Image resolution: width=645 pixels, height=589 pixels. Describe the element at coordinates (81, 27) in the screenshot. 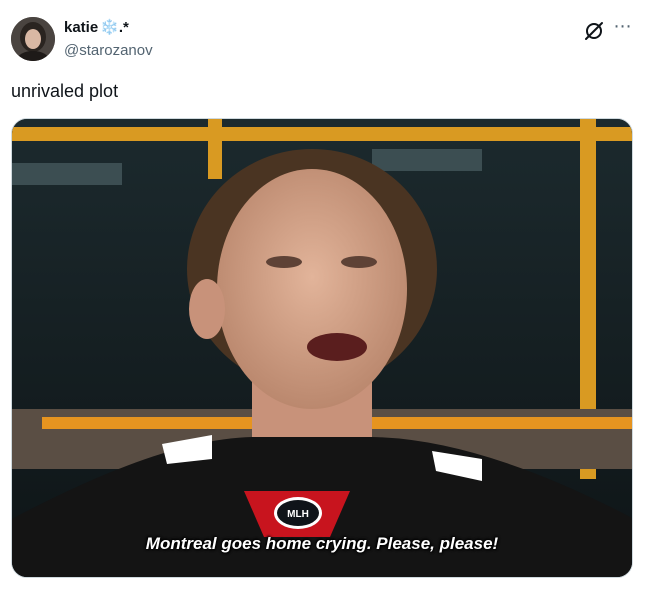

I see `display-name: katie` at that location.